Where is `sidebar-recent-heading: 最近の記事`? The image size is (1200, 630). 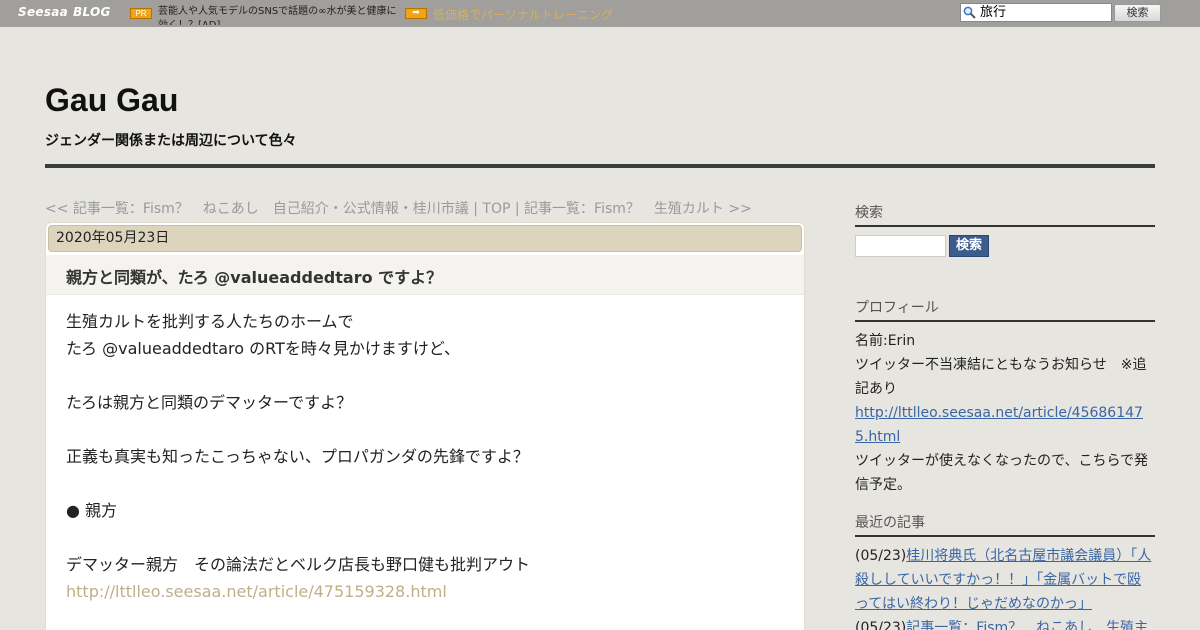
sidebar-recent-heading: 最近の記事 is located at coordinates (1005, 524).